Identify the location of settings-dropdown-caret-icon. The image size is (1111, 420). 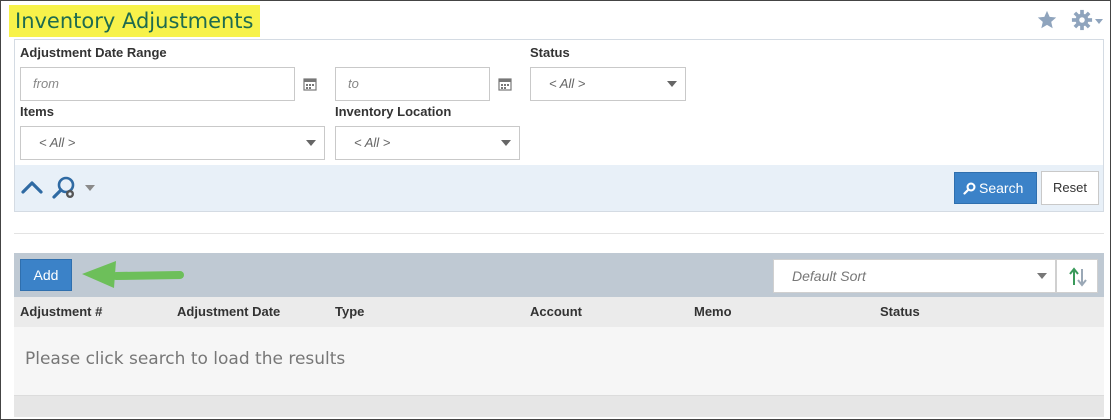
(1099, 21).